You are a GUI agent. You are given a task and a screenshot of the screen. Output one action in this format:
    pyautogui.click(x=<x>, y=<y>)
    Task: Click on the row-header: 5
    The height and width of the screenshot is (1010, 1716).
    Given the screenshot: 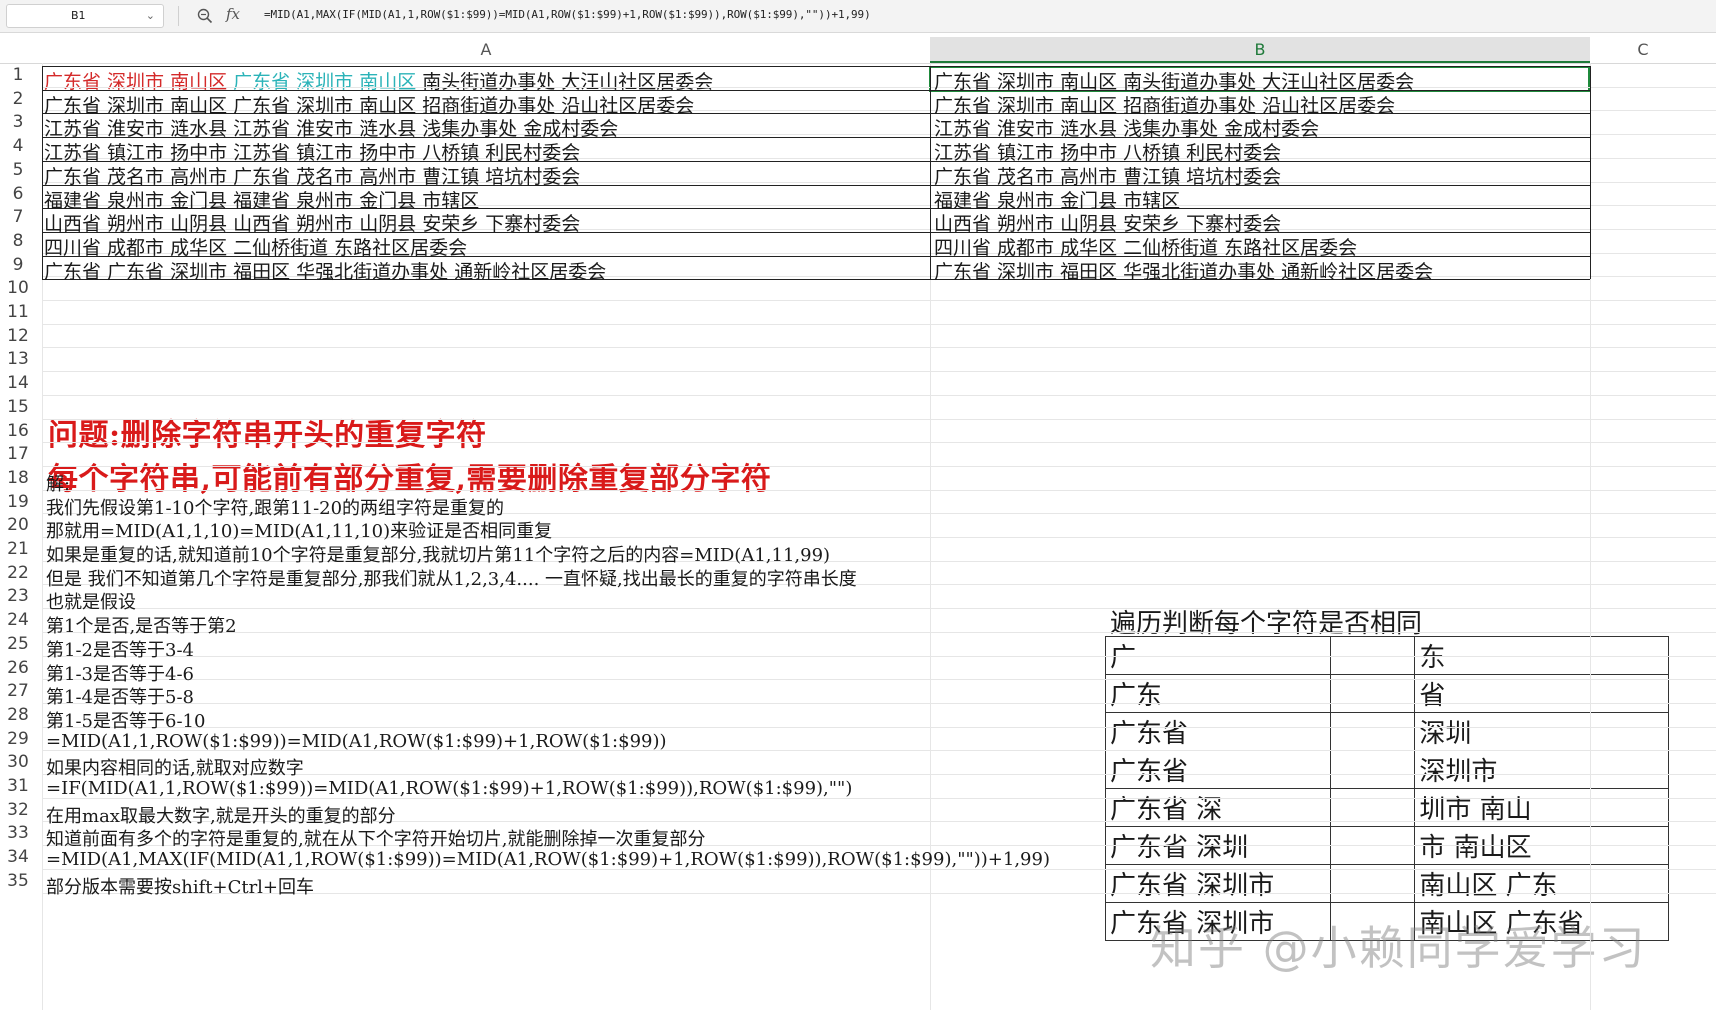 What is the action you would take?
    pyautogui.click(x=18, y=171)
    